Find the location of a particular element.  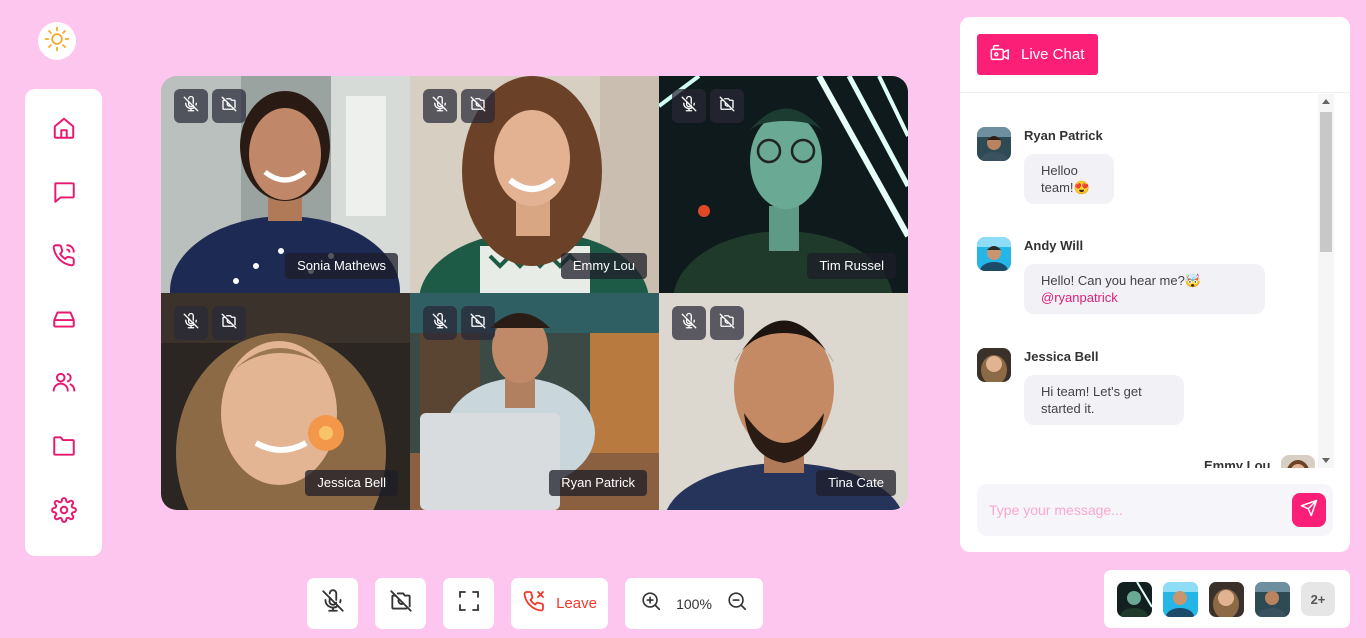

message-bubble: Hello! Can you hear me?🤯 @ryanpatrick is located at coordinates (1144, 289).